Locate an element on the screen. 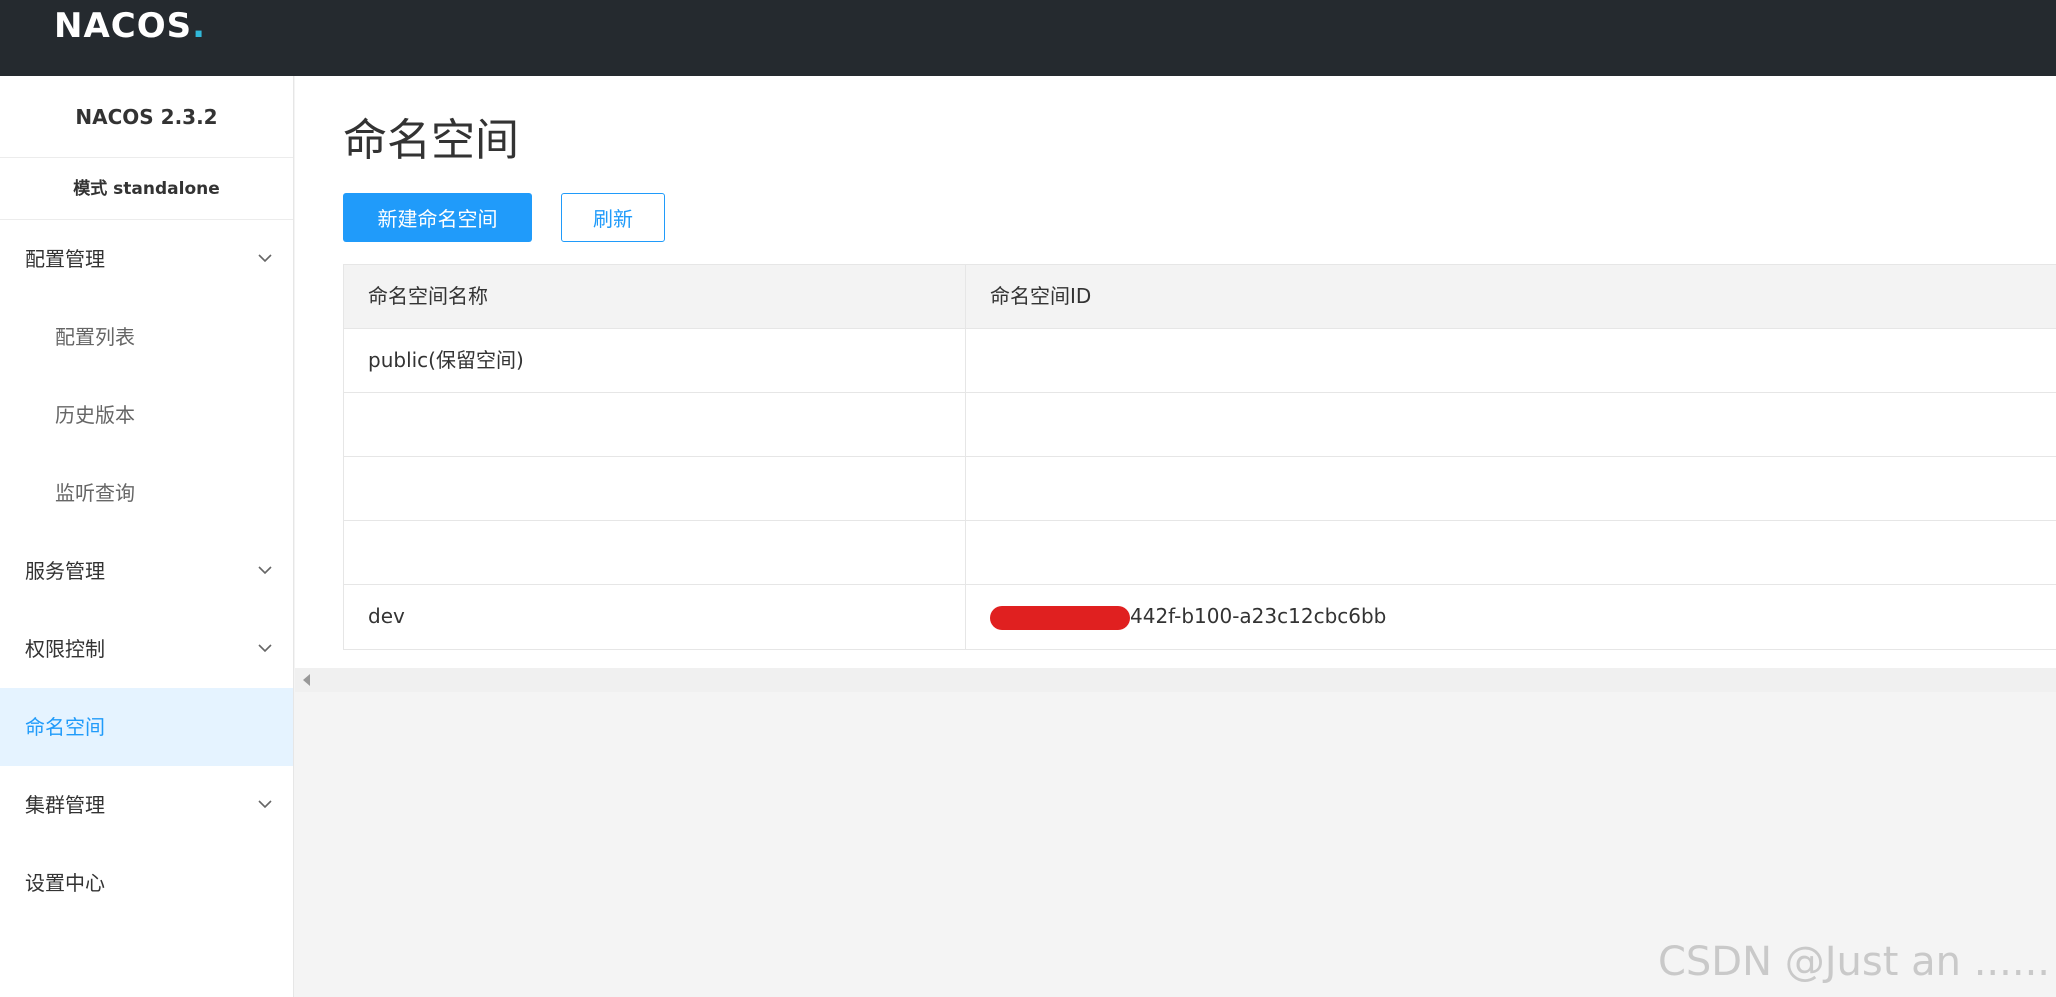 The image size is (2056, 997). sidebar-item-label: 配置列表 is located at coordinates (95, 337).